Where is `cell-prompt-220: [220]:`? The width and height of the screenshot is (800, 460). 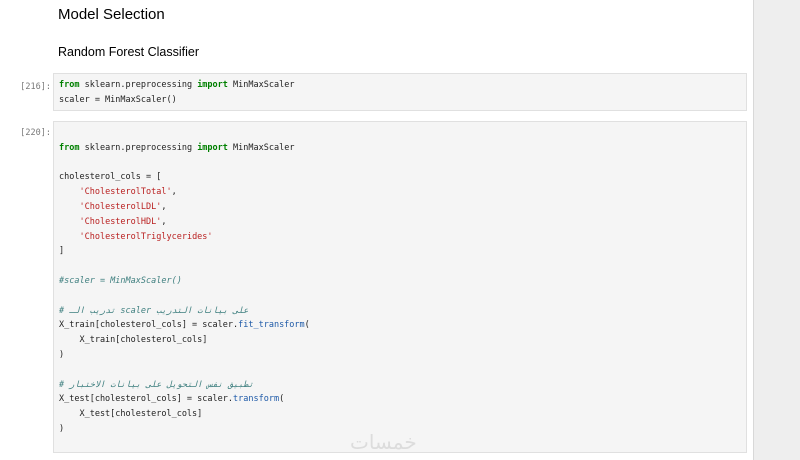 cell-prompt-220: [220]: is located at coordinates (35, 133).